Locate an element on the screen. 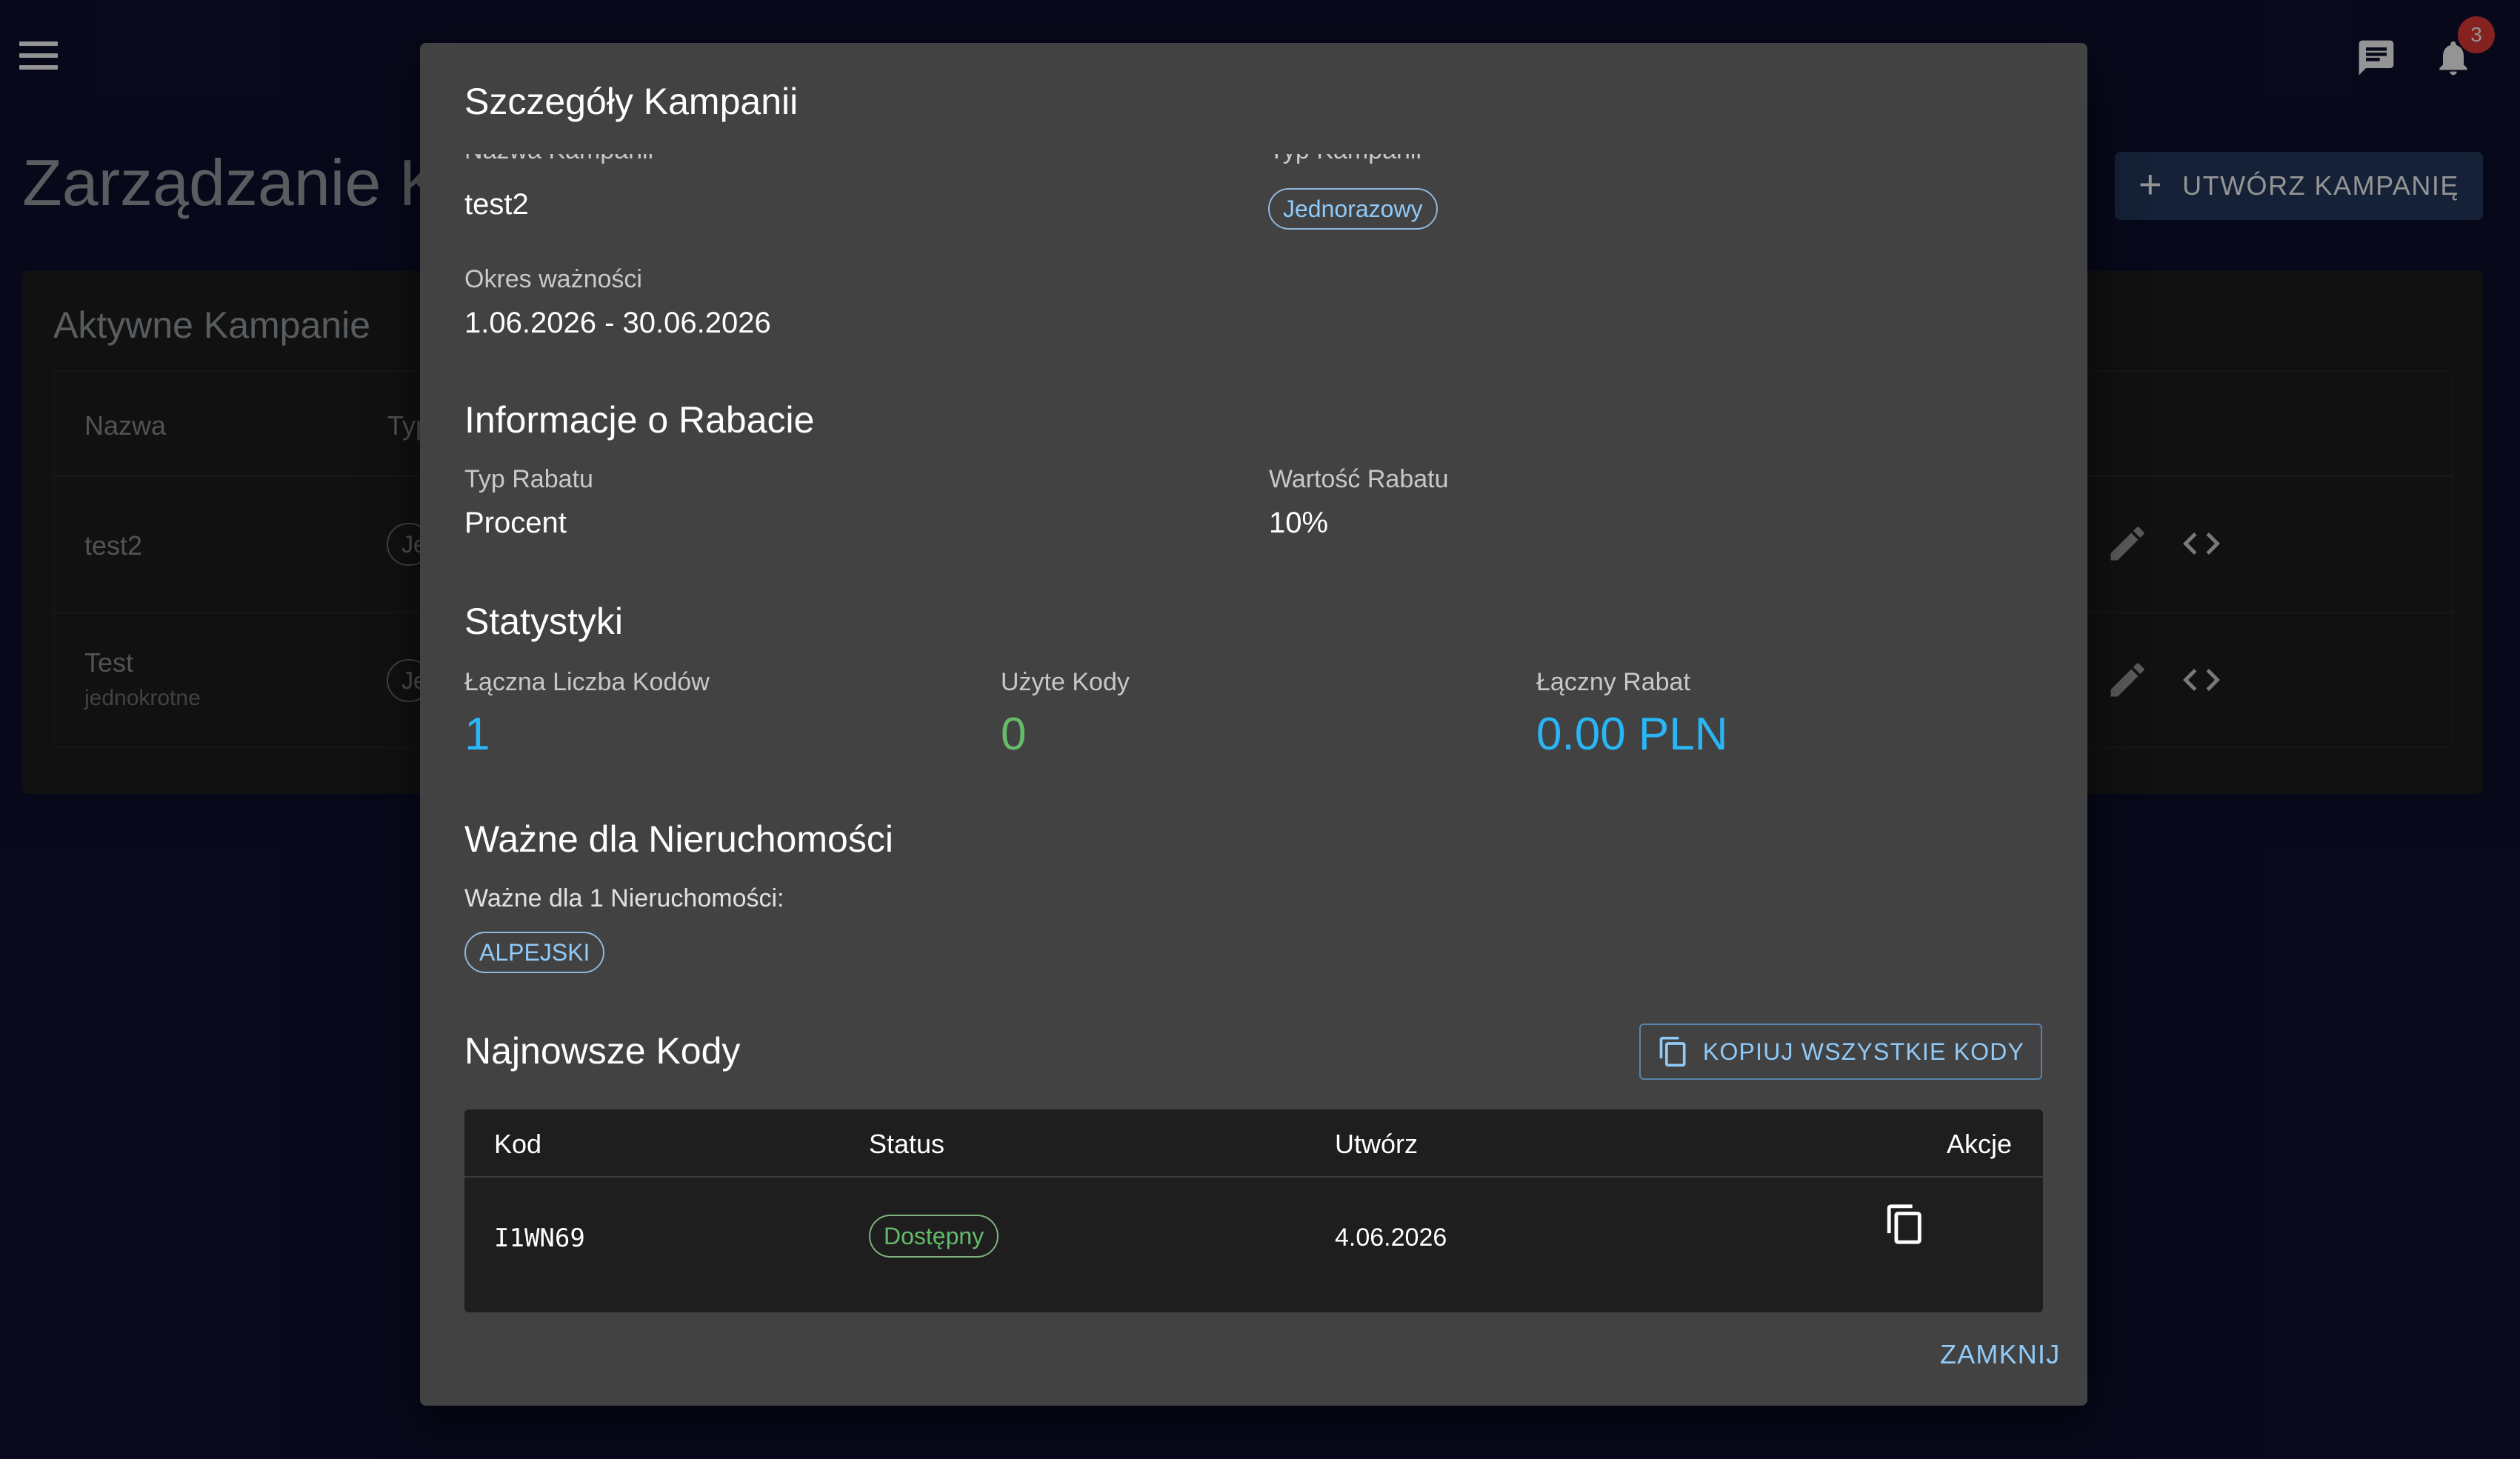 This screenshot has width=2520, height=1459. validity-label: Okres ważności is located at coordinates (553, 279).